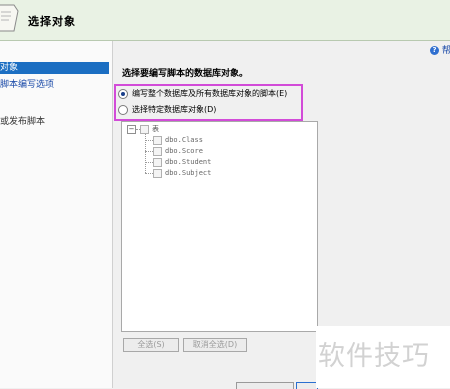 This screenshot has width=450, height=389. I want to click on section-title: 选择要编写脚本的数据库对象。, so click(185, 74).